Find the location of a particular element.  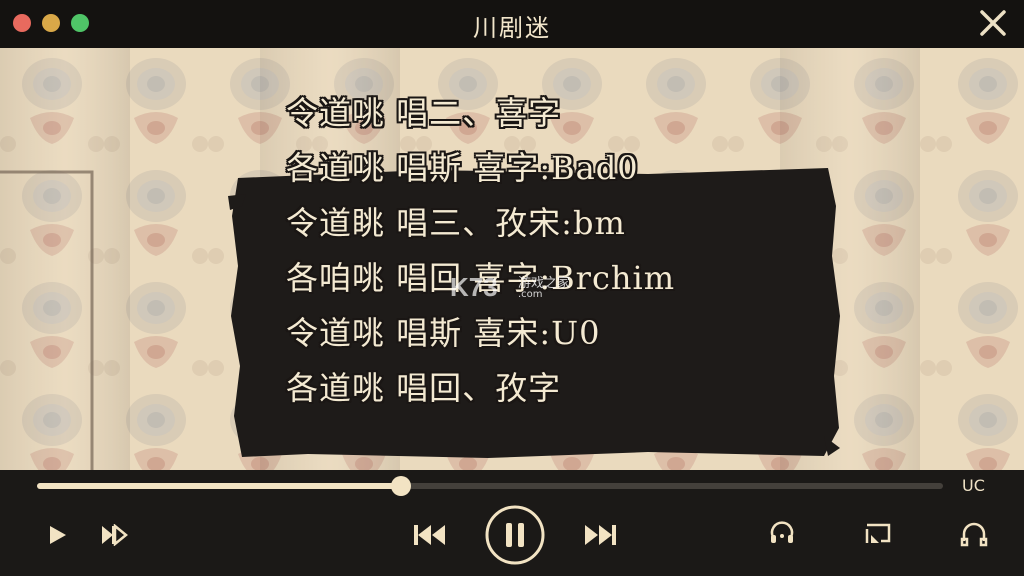

loop-icon is located at coordinates (782, 532).